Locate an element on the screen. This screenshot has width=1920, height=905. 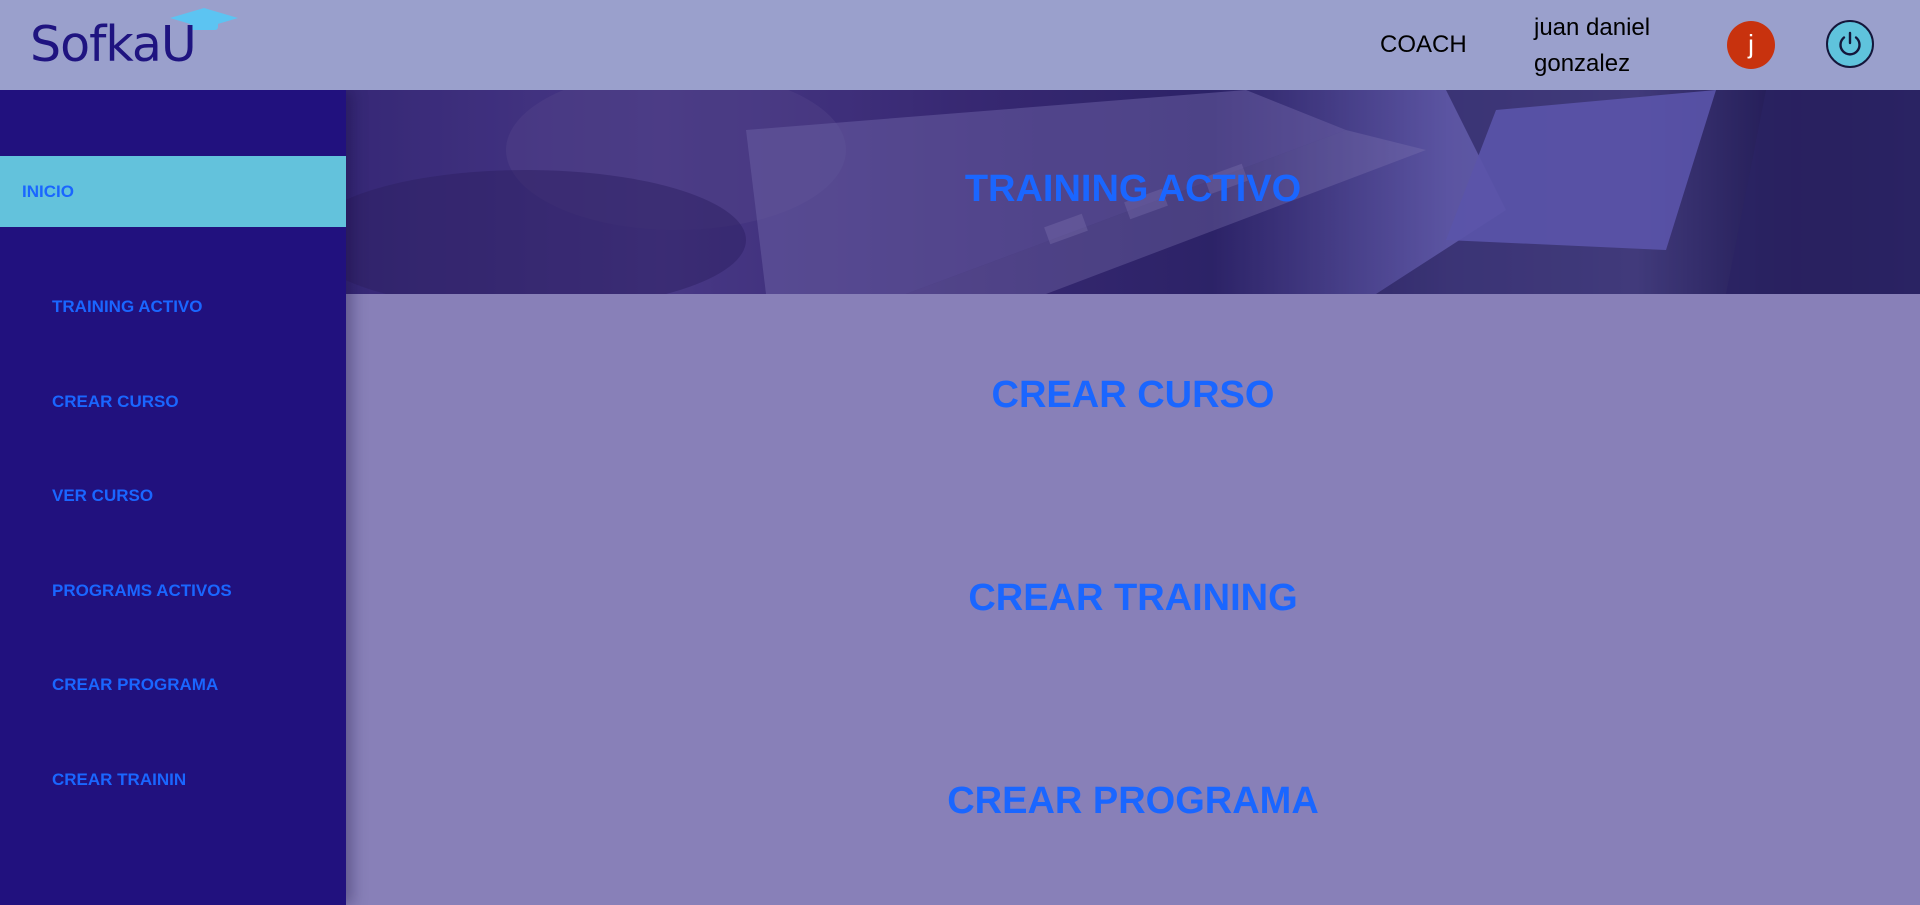
top-header: SofkaU COACH juan daniel gonzalez j is located at coordinates (960, 45).